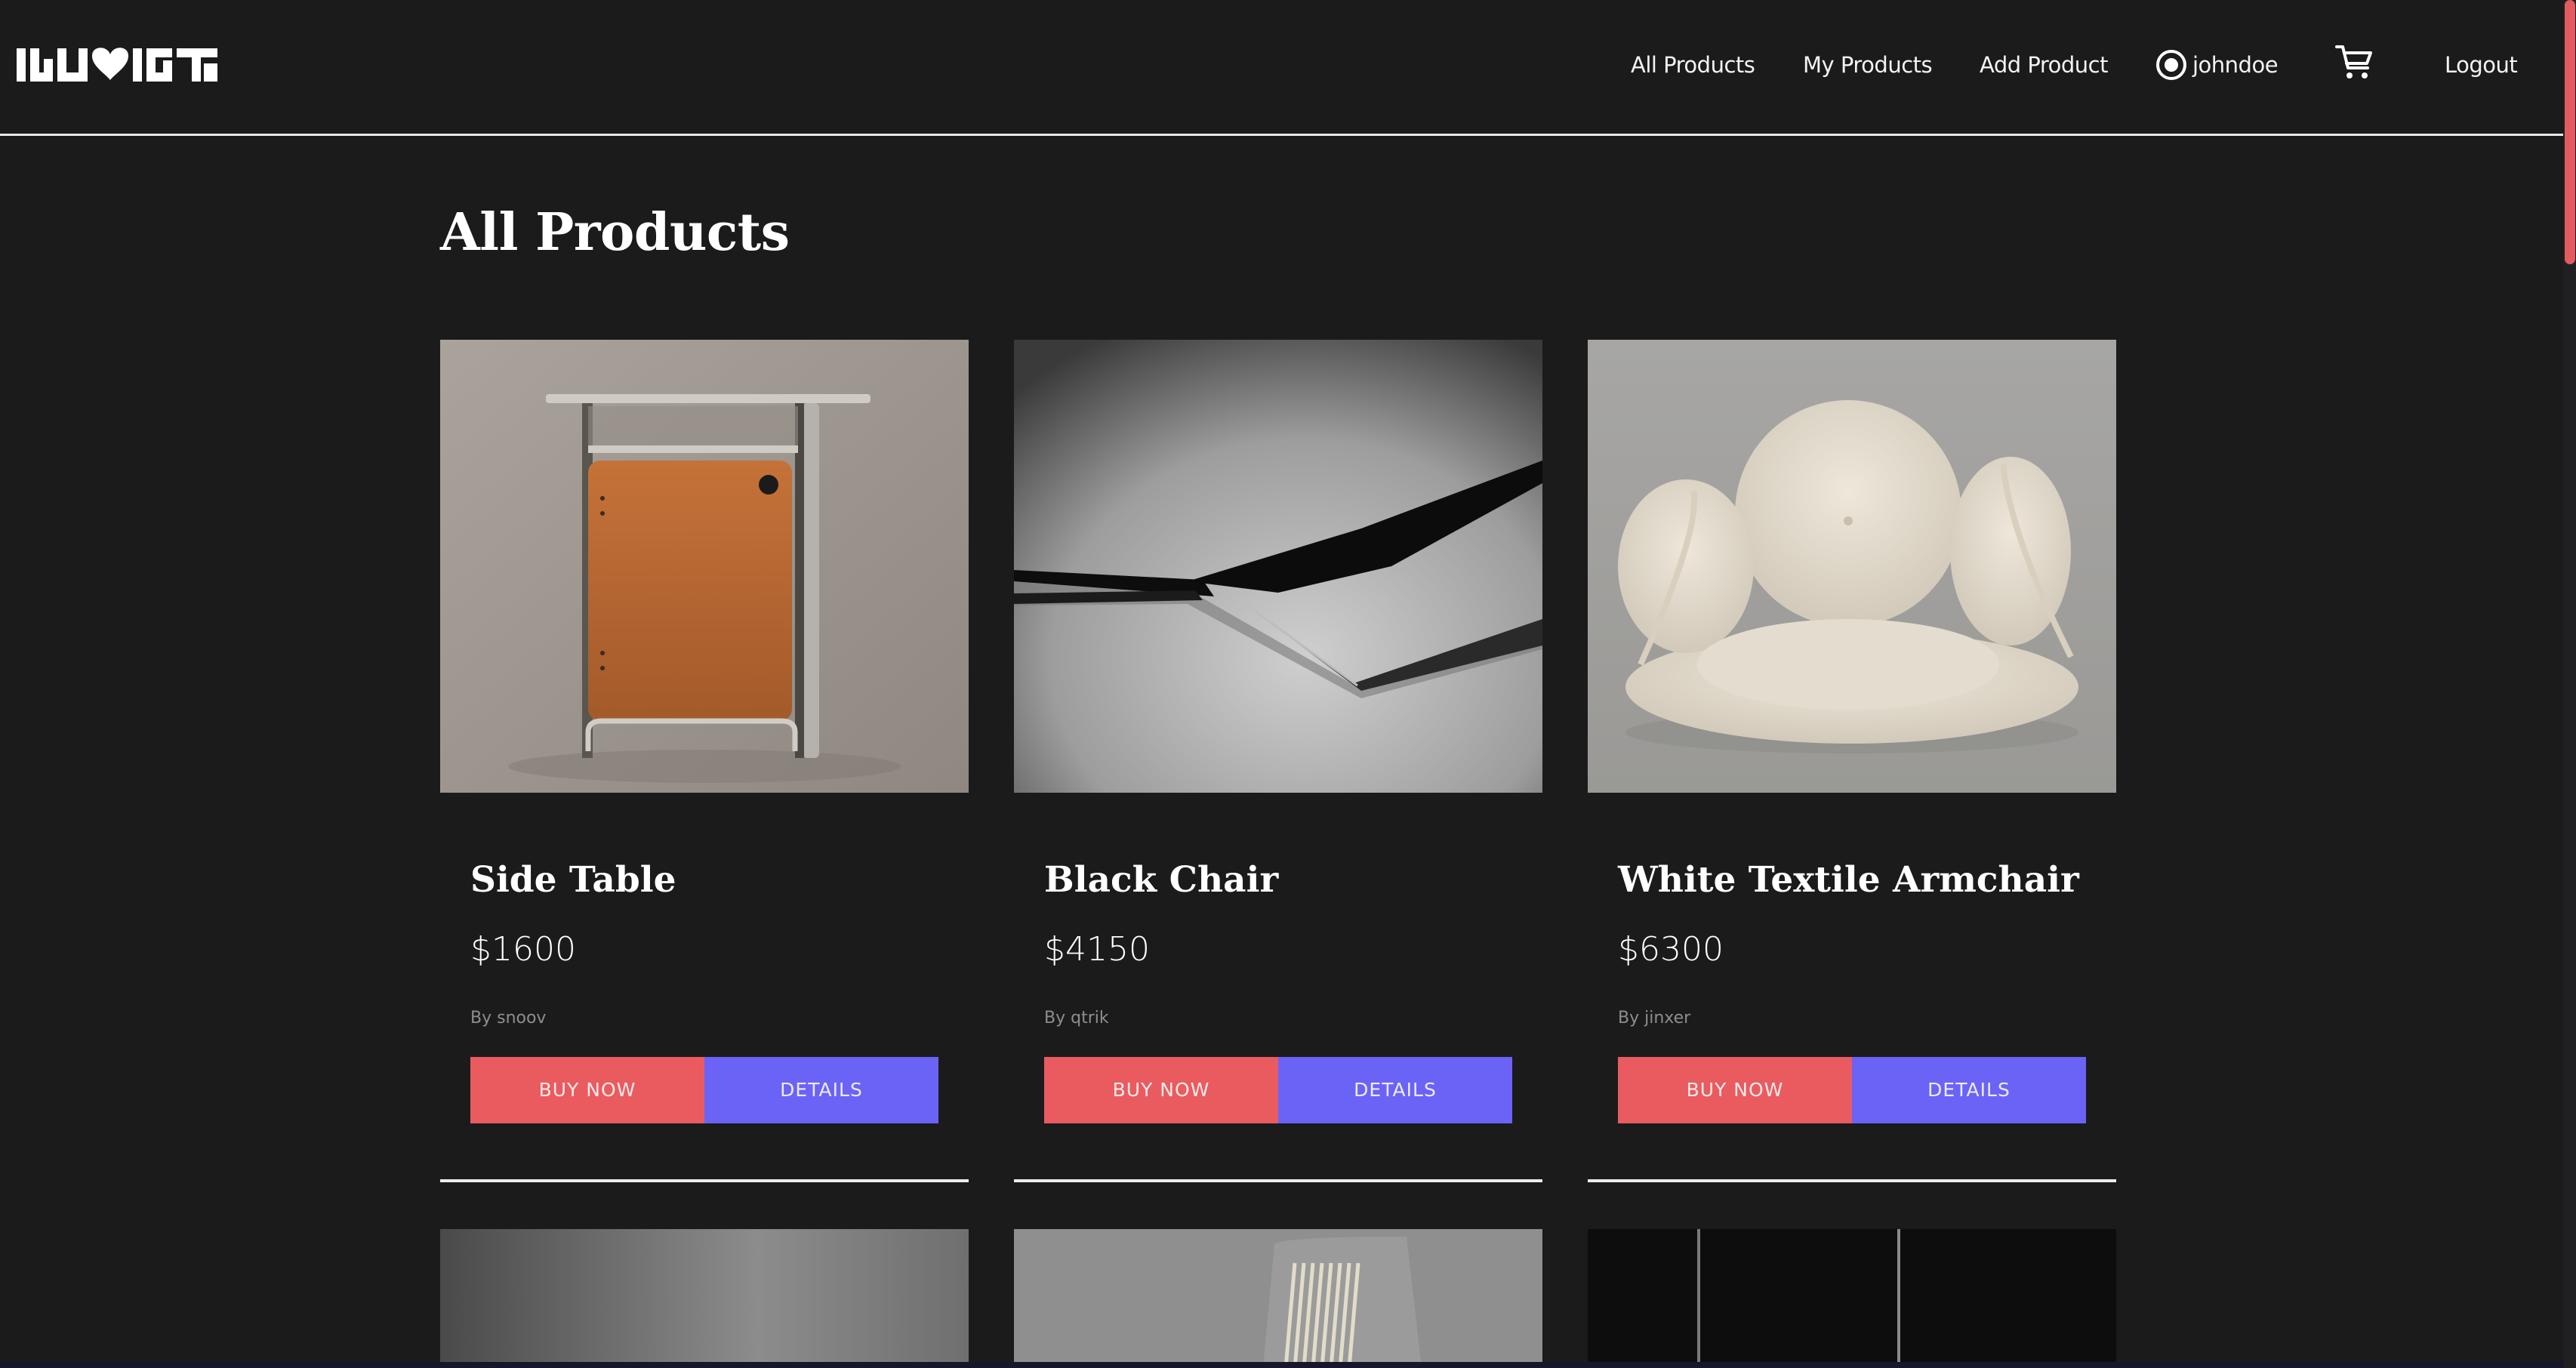 Image resolution: width=2576 pixels, height=1368 pixels. Describe the element at coordinates (573, 880) in the screenshot. I see `product-name: Side Table` at that location.